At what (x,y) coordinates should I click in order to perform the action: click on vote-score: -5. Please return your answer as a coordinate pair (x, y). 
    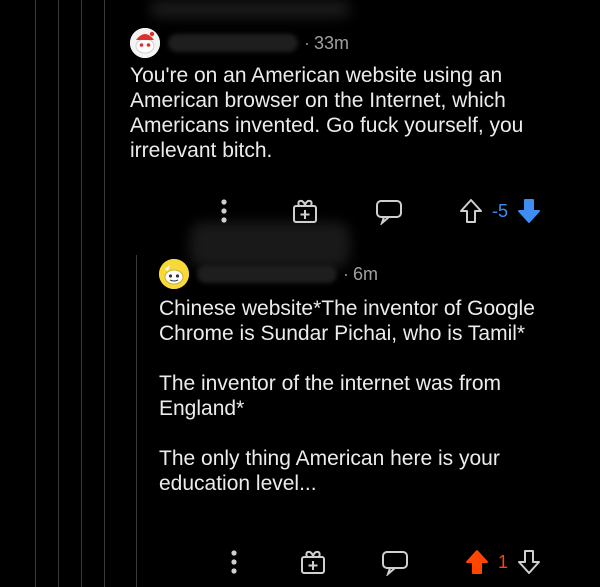
    Looking at the image, I should click on (500, 210).